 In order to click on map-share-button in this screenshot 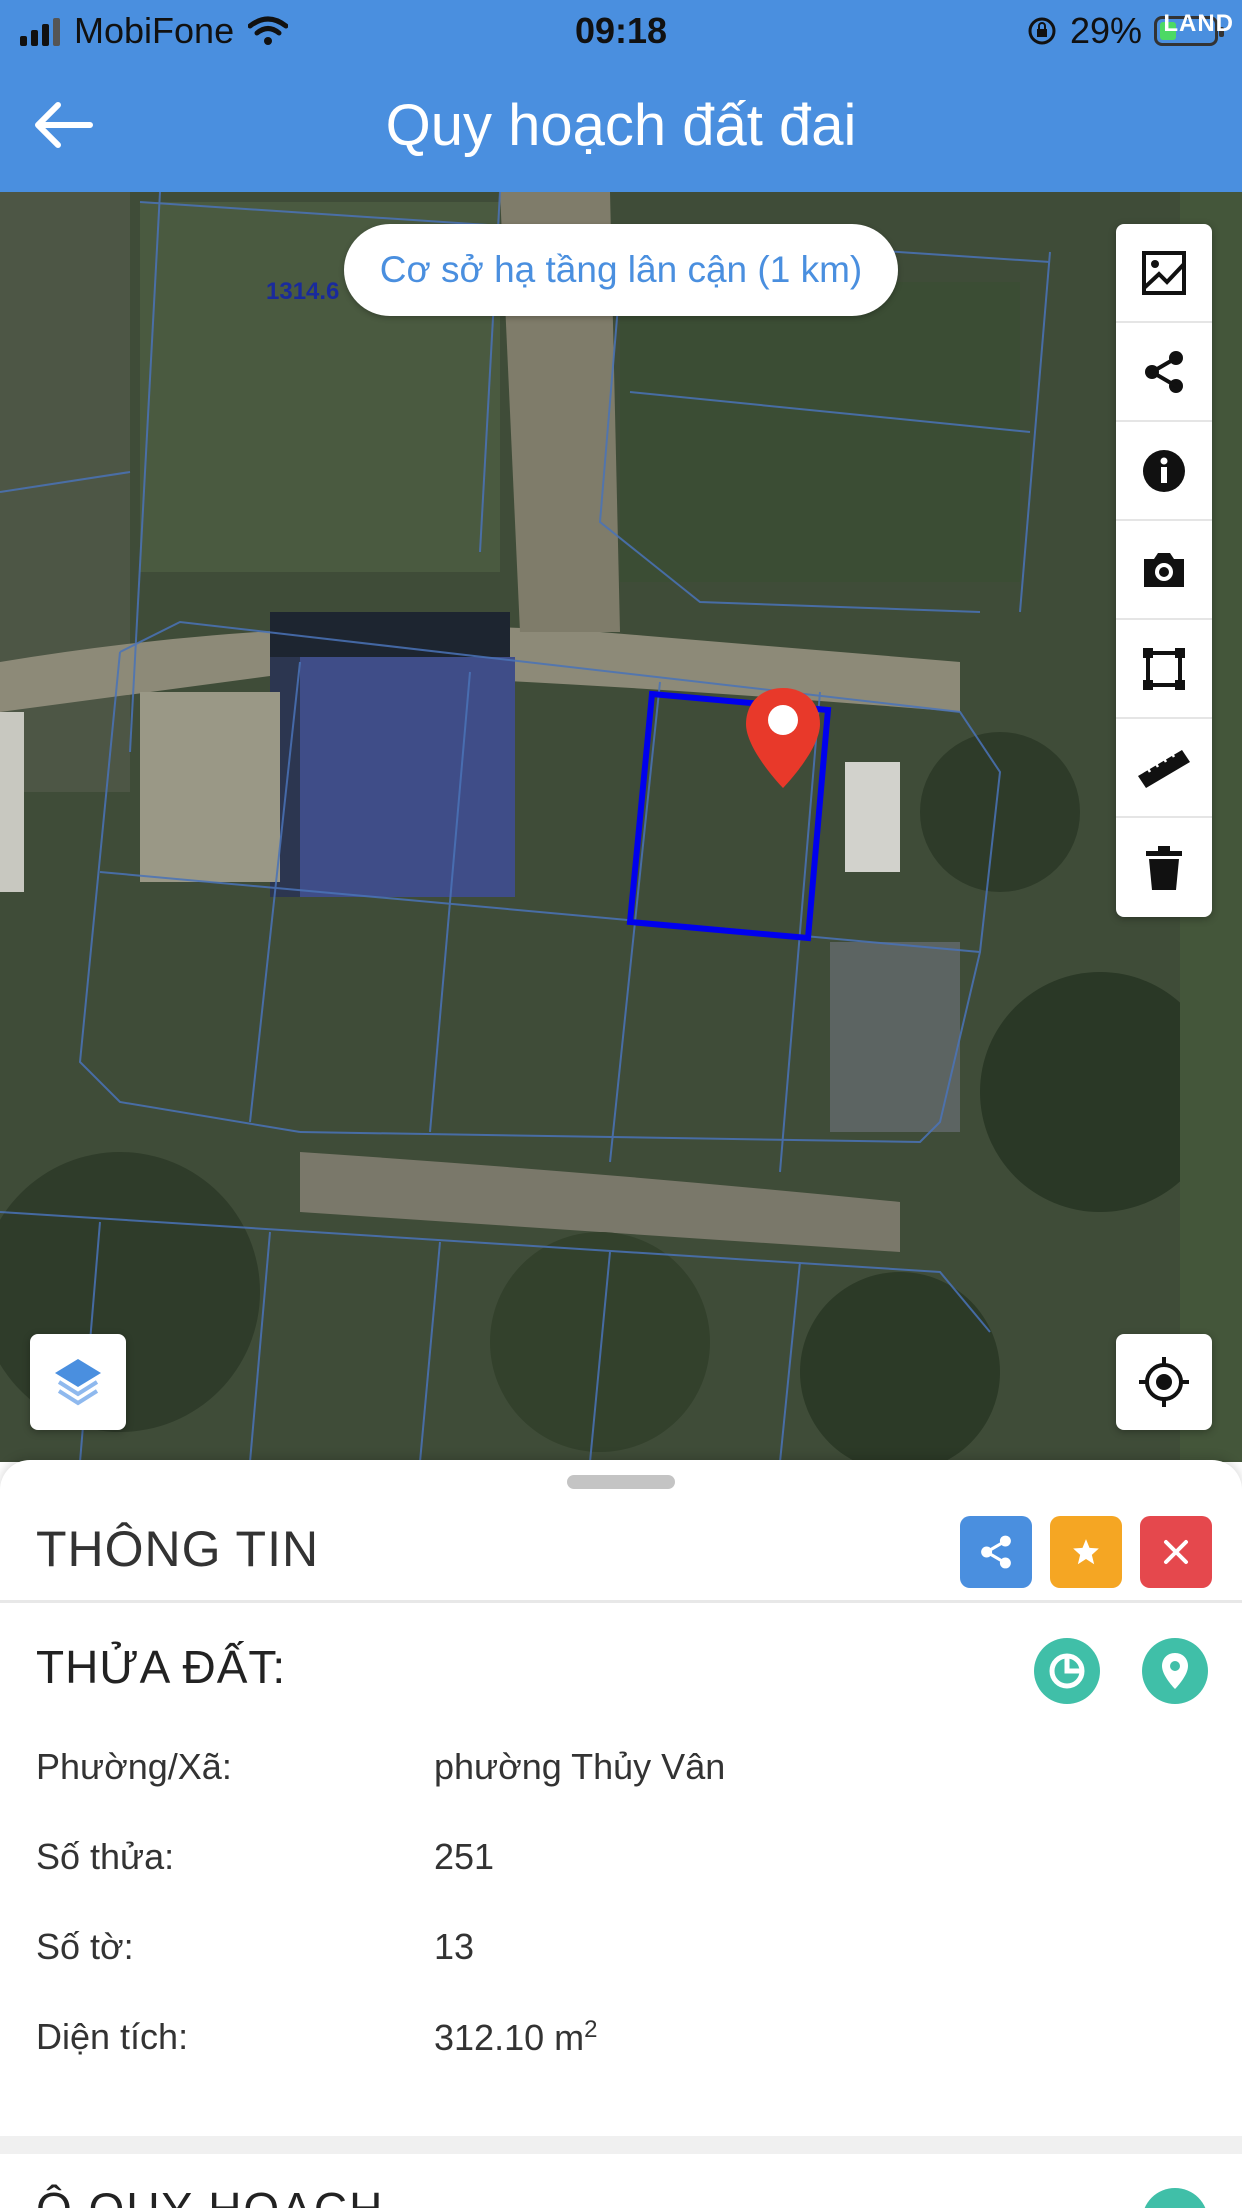, I will do `click(1164, 372)`.